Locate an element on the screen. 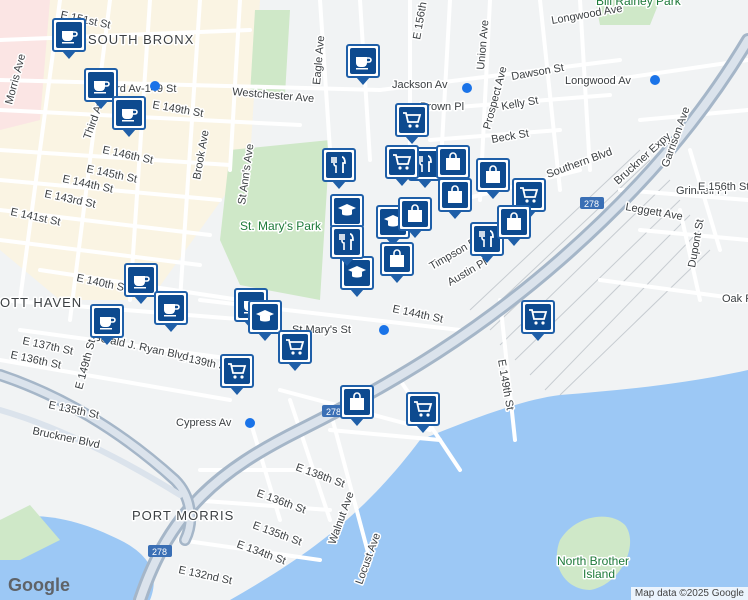  route-shield-278: 278 is located at coordinates (592, 203).